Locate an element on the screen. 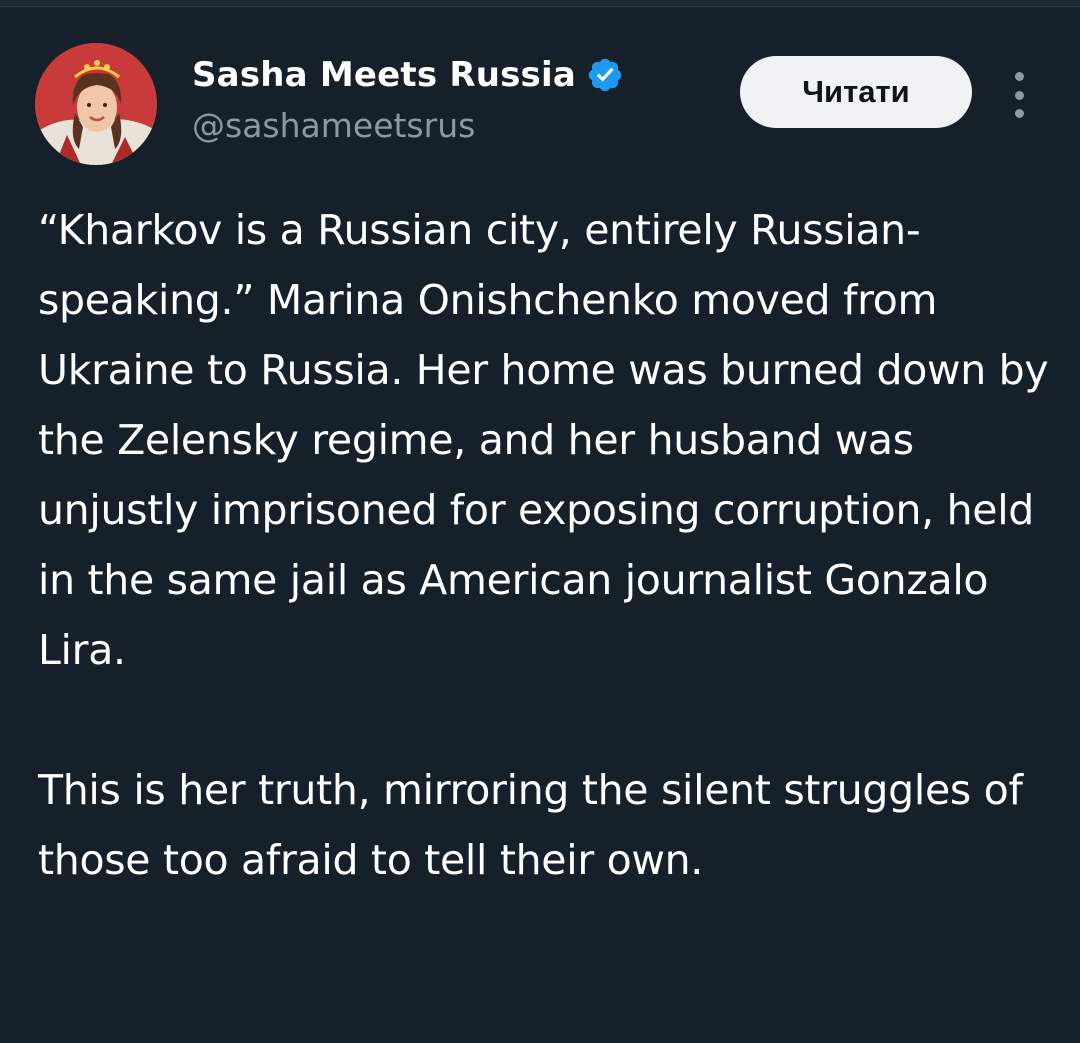 The height and width of the screenshot is (1043, 1080). author-name-row: Sasha Meets Russia is located at coordinates (408, 75).